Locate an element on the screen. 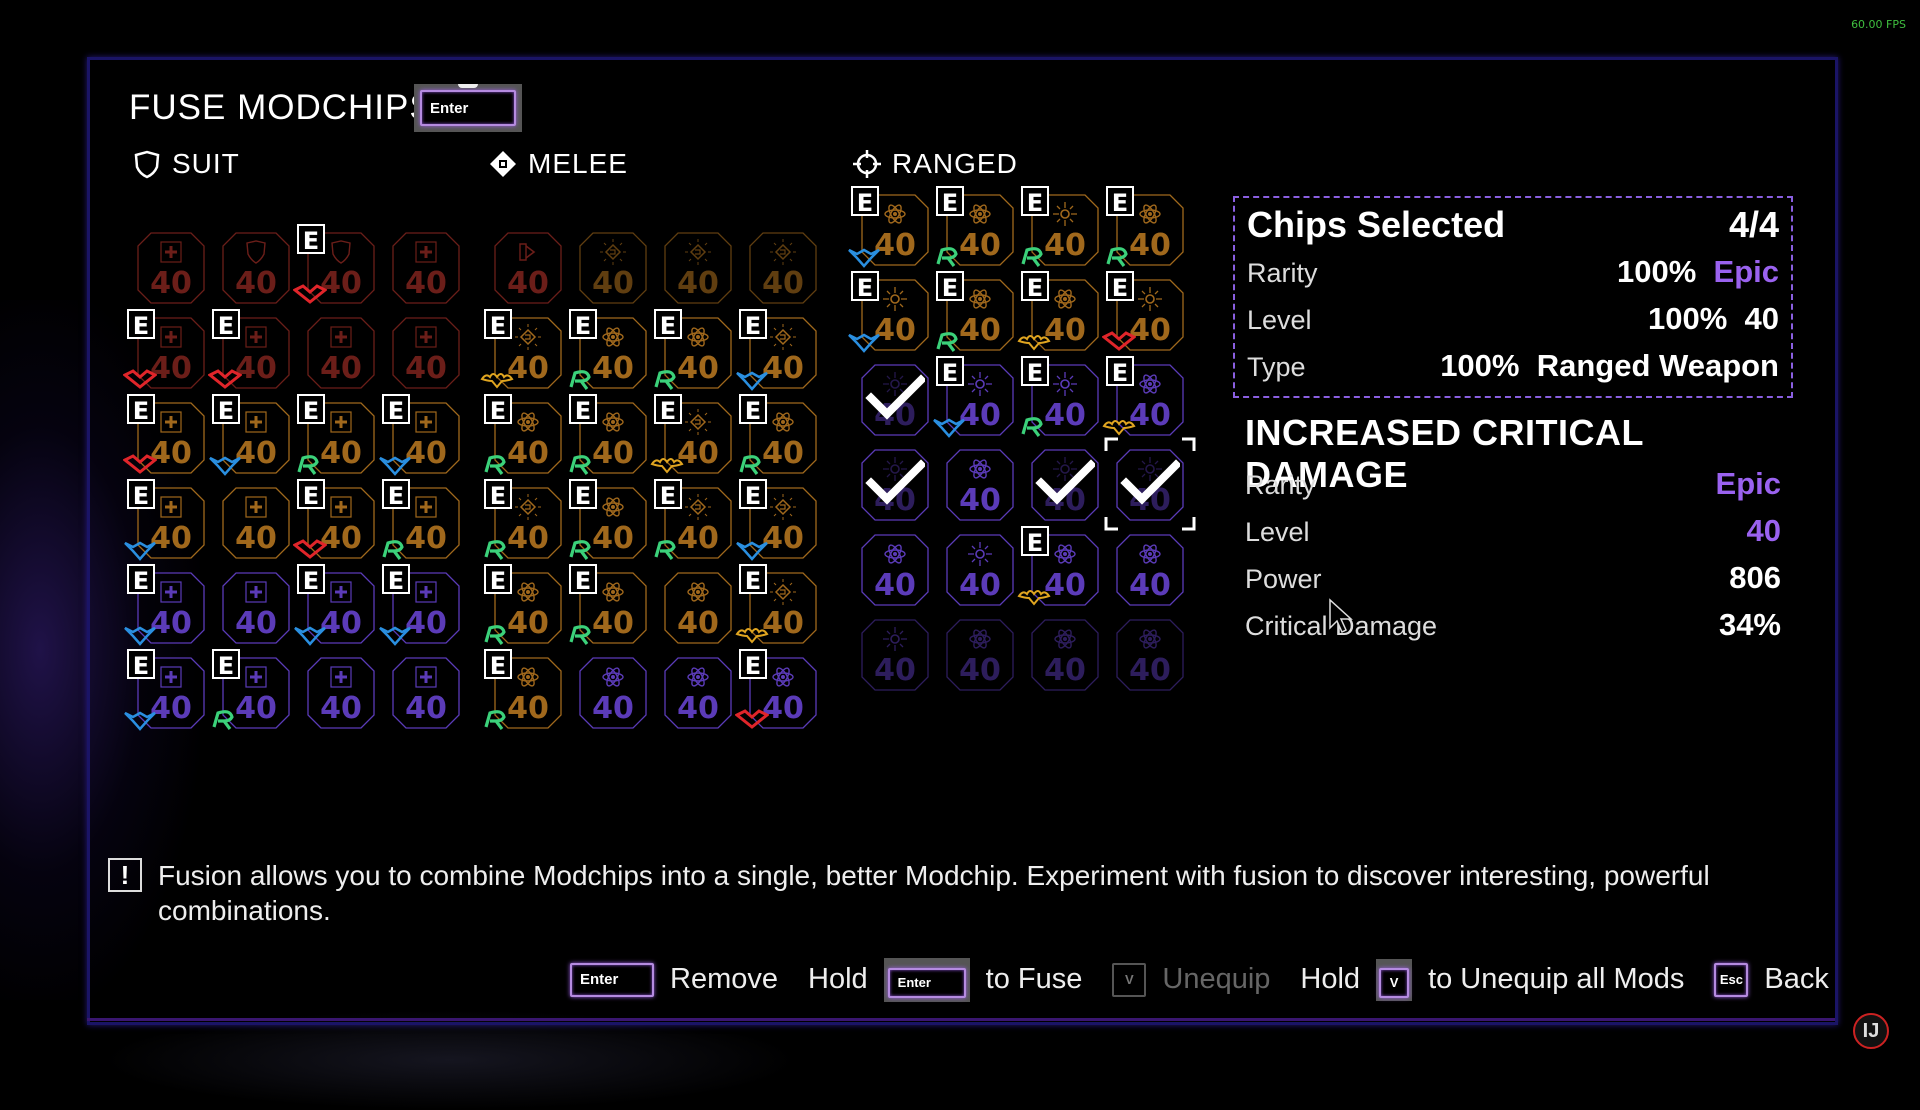  green-r-icon is located at coordinates (947, 257).